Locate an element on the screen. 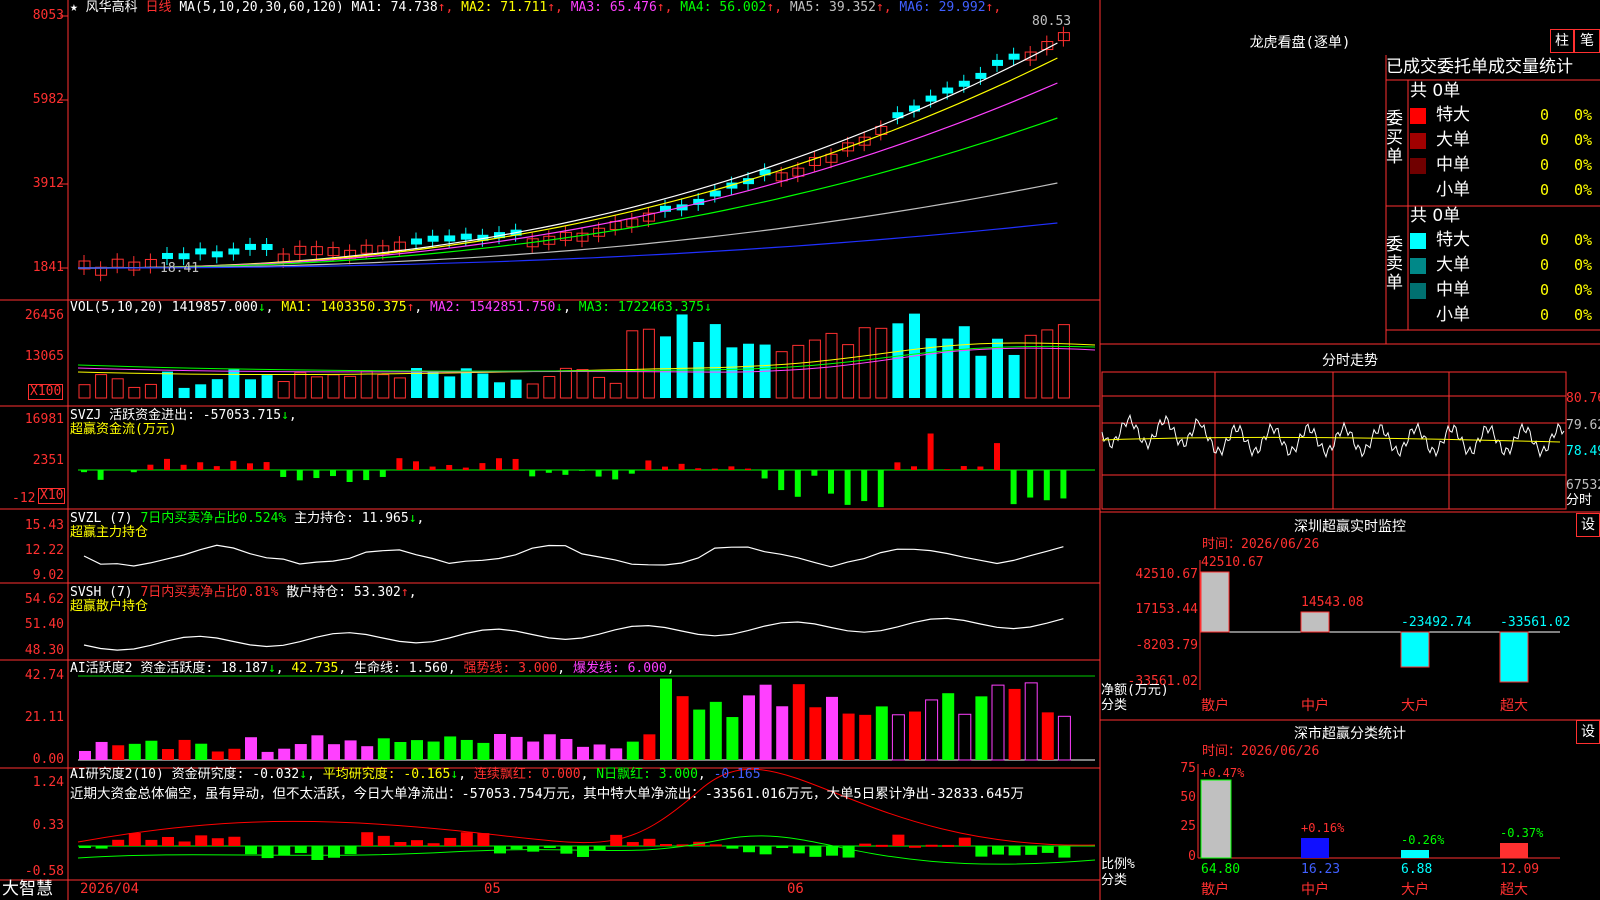  svzj-header: SVZJ 活跃资金进出: -57053.715↓, is located at coordinates (183, 415).